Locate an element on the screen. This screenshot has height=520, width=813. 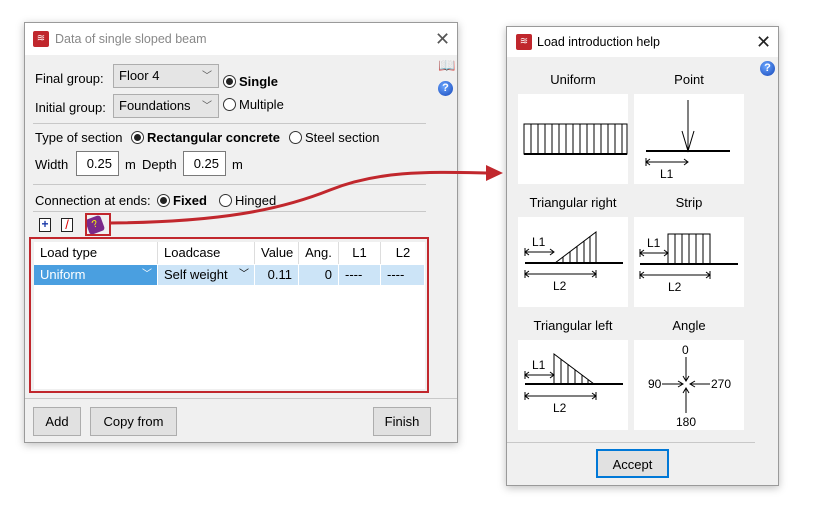
callout-arrow is located at coordinates (306, 195).